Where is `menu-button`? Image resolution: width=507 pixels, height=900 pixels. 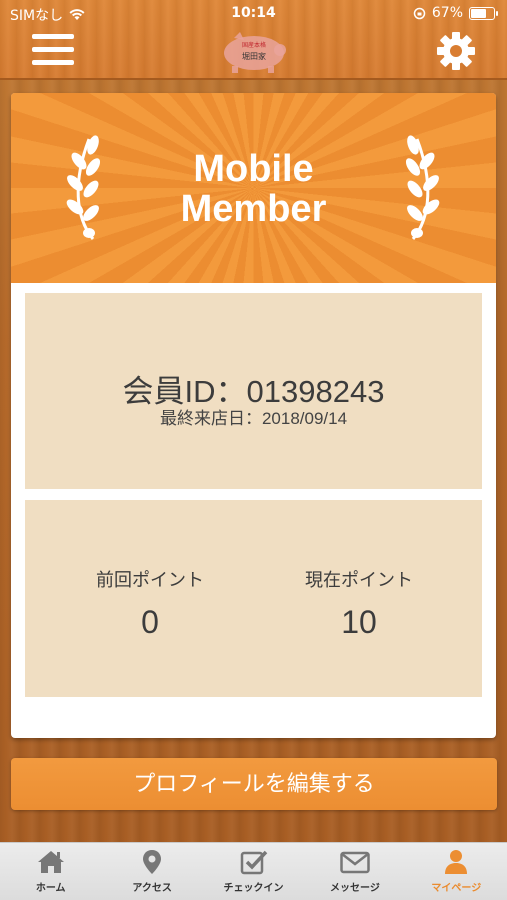
menu-button is located at coordinates (53, 52).